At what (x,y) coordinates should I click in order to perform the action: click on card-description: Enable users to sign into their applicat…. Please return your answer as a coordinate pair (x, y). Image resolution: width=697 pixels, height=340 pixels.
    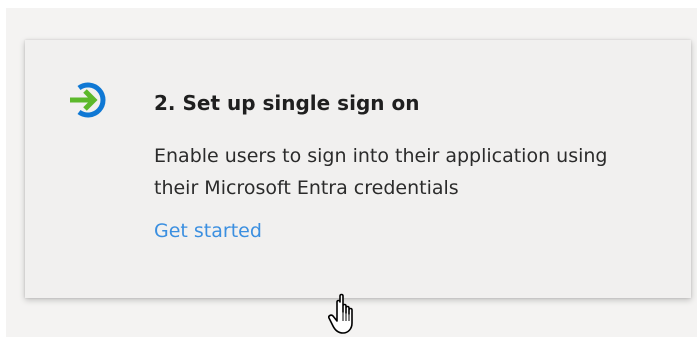
    Looking at the image, I should click on (381, 172).